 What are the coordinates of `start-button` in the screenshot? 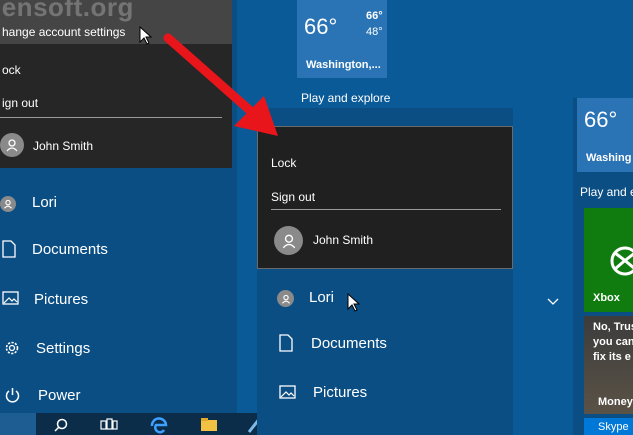 It's located at (18, 424).